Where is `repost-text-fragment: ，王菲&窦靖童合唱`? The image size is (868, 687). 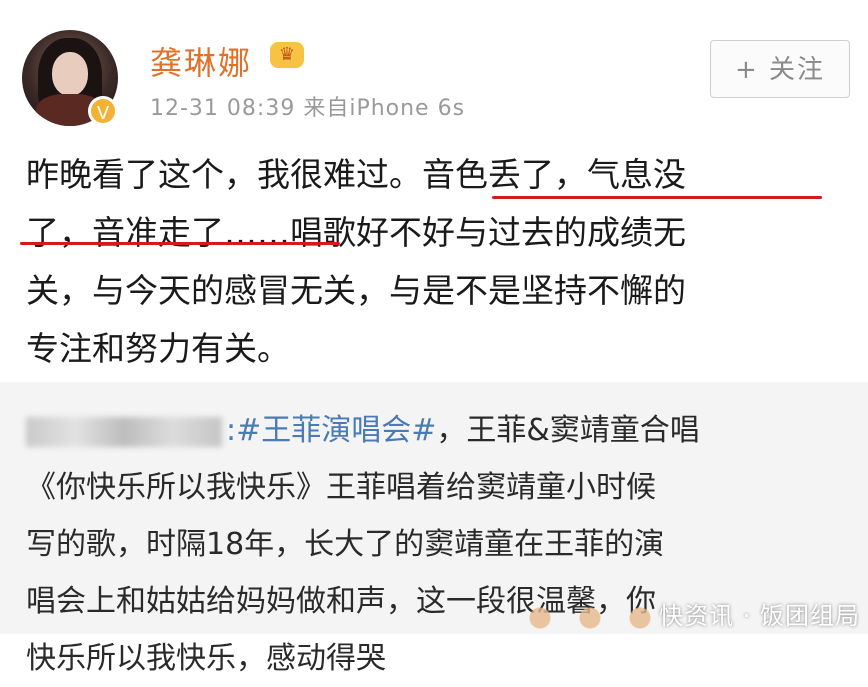 repost-text-fragment: ，王菲&窦靖童合唱 is located at coordinates (568, 430).